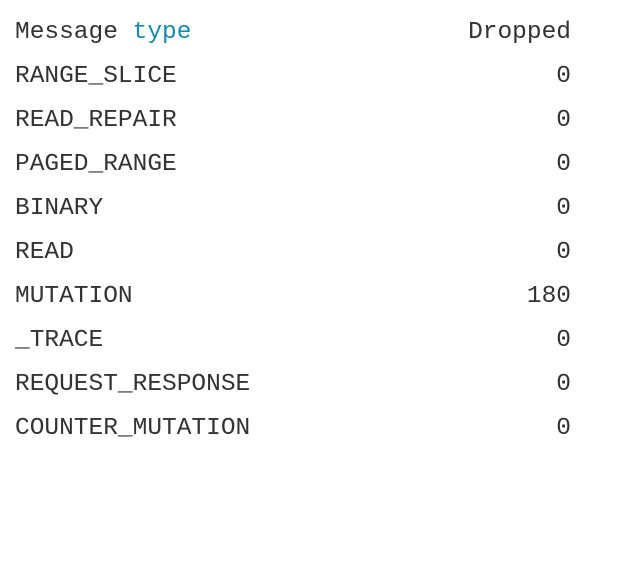 The height and width of the screenshot is (583, 618). Describe the element at coordinates (295, 297) in the screenshot. I see `table-row: MUTATION 180` at that location.